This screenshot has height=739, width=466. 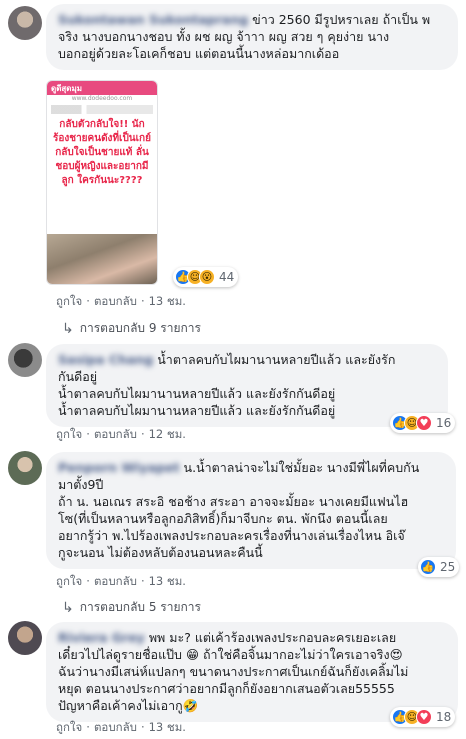 I want to click on view-replies-link: ↳ การตอบกลับ 9 รายการ, so click(x=131, y=328).